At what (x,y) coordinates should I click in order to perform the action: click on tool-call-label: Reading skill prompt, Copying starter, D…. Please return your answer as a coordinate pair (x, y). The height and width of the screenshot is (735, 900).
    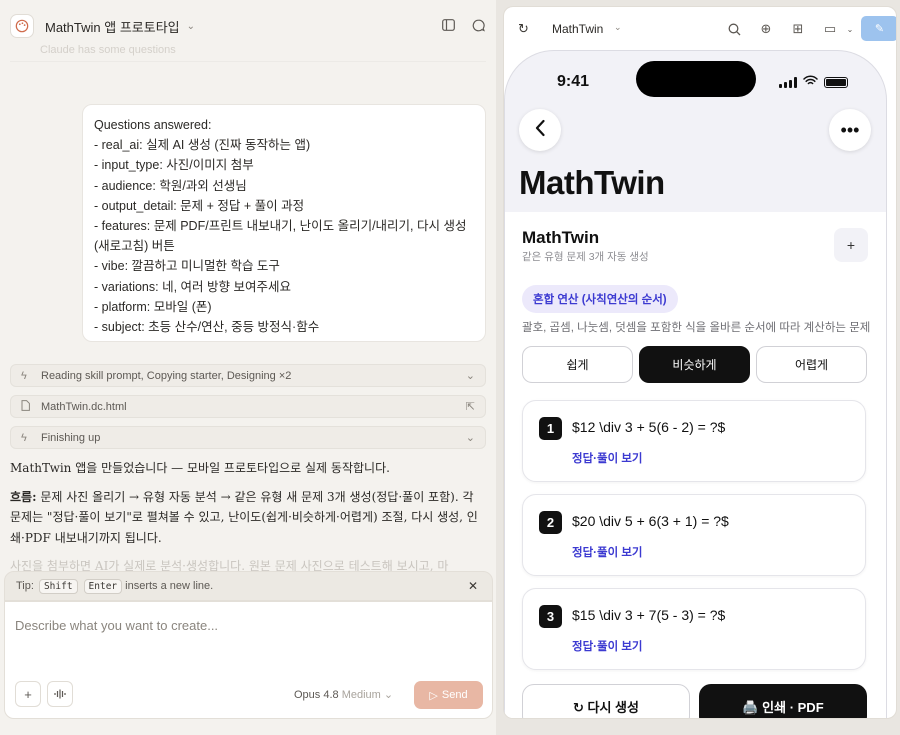
    Looking at the image, I should click on (166, 375).